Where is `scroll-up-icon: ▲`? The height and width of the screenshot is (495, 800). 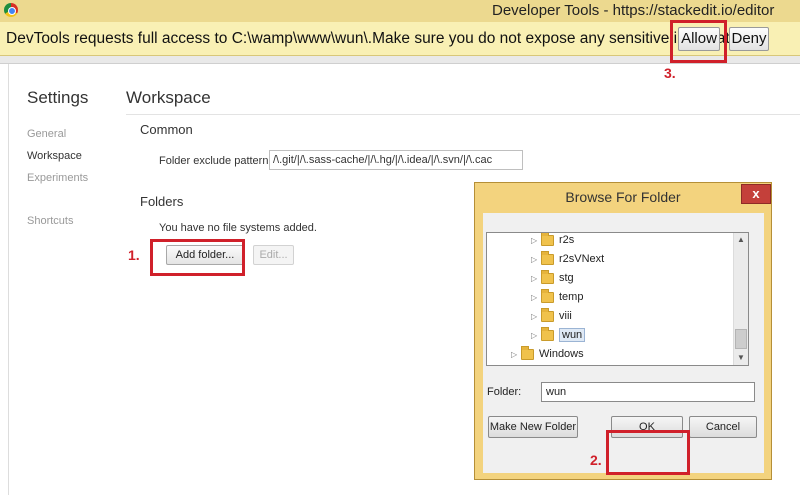
scroll-up-icon: ▲ is located at coordinates (741, 240).